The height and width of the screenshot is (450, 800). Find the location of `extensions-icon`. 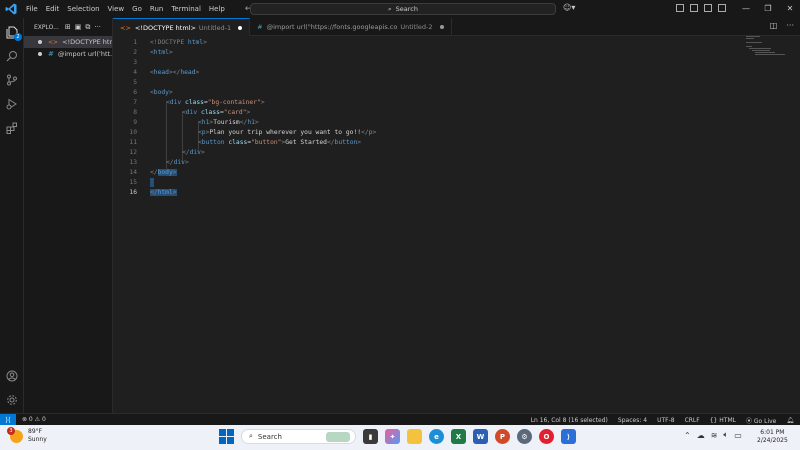

extensions-icon is located at coordinates (12, 128).